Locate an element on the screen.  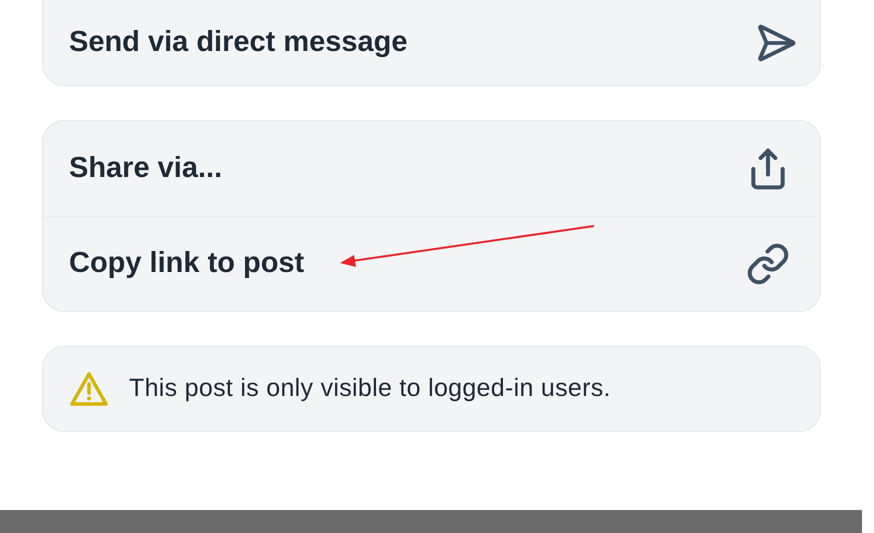
link-icon is located at coordinates (768, 264).